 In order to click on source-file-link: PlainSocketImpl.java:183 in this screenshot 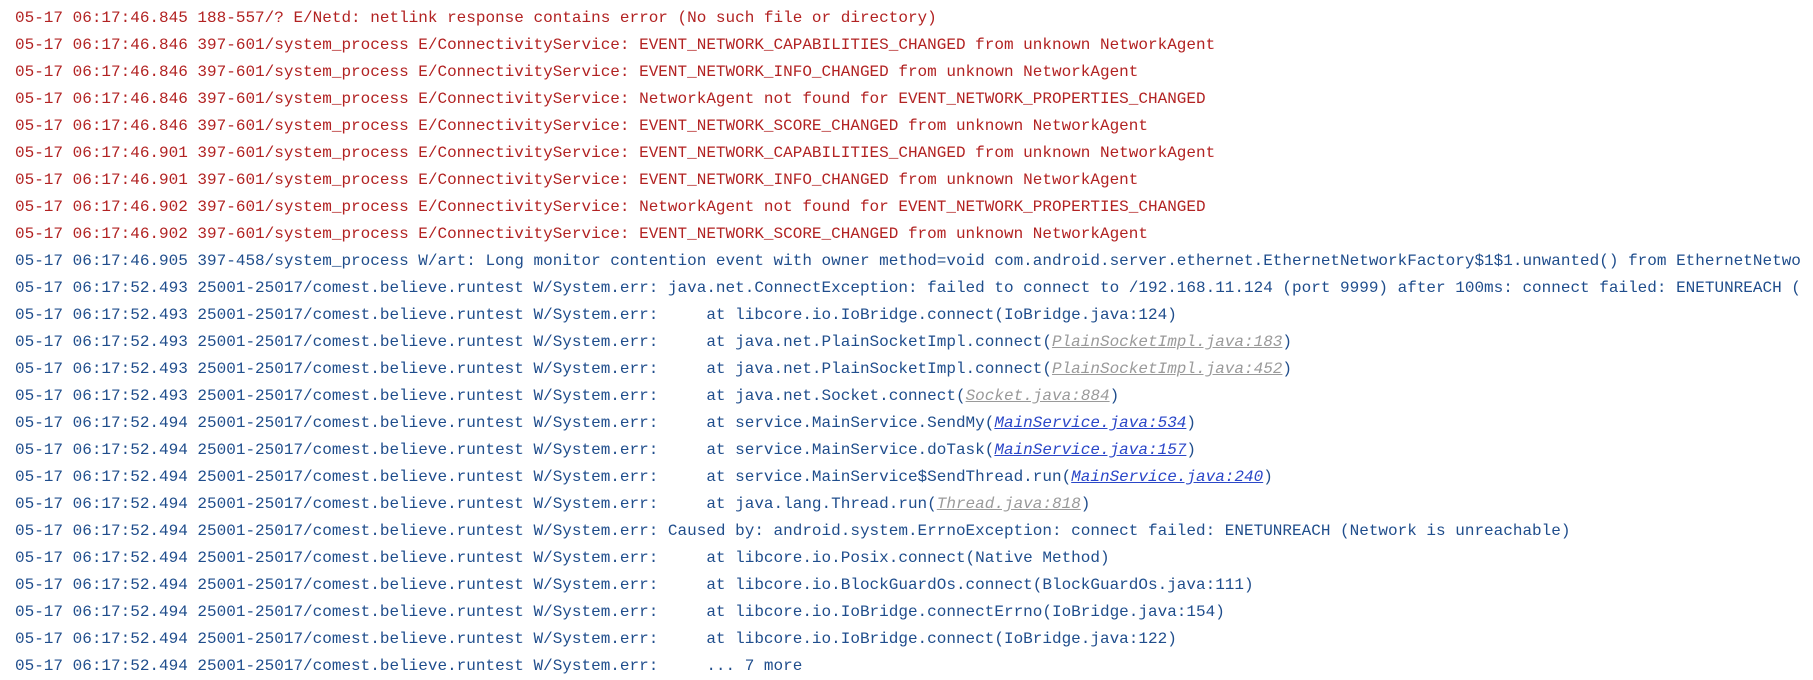, I will do `click(1167, 342)`.